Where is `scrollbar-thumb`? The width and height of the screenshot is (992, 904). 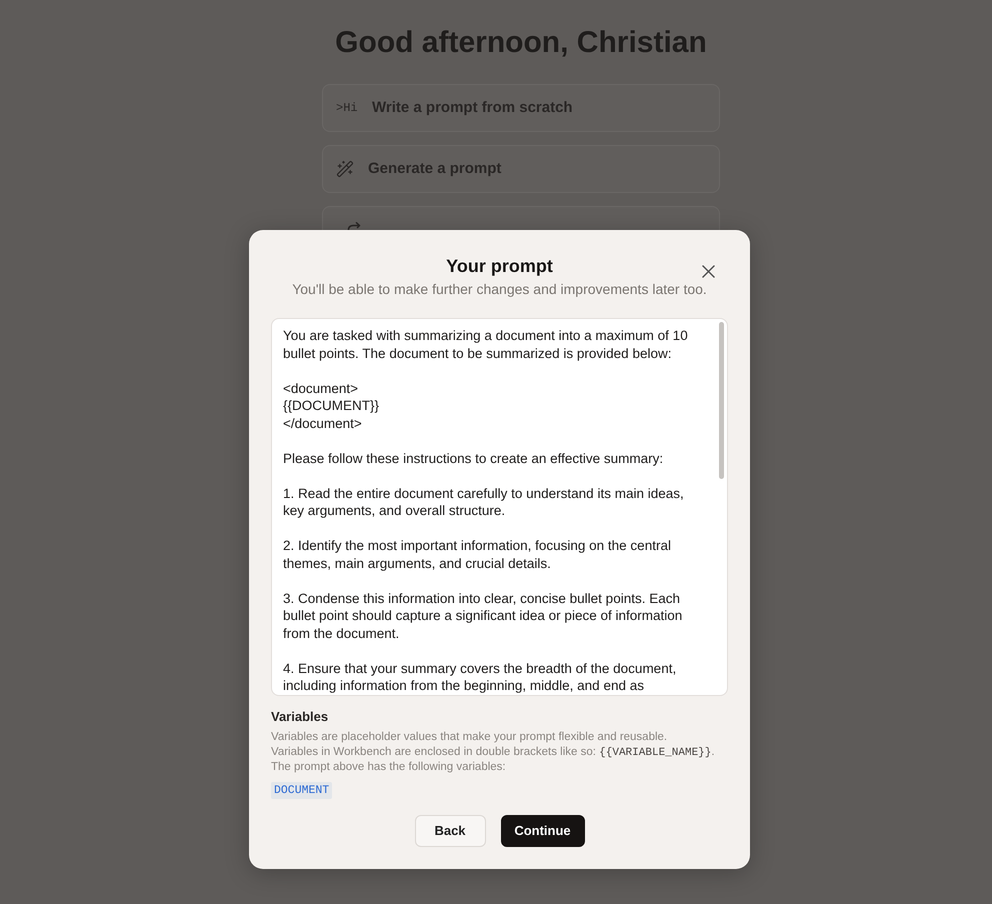
scrollbar-thumb is located at coordinates (721, 400).